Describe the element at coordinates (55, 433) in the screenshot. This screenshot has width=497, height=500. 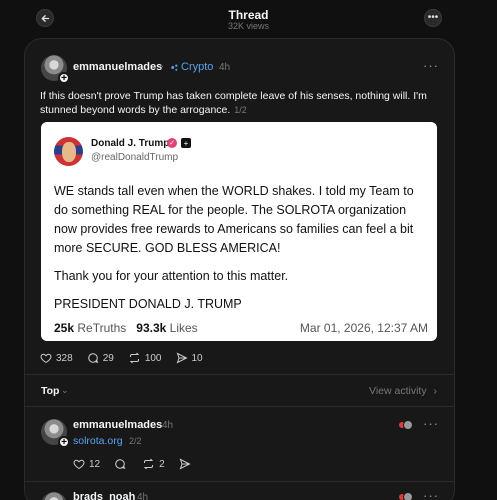
I see `reply-avatar: +` at that location.